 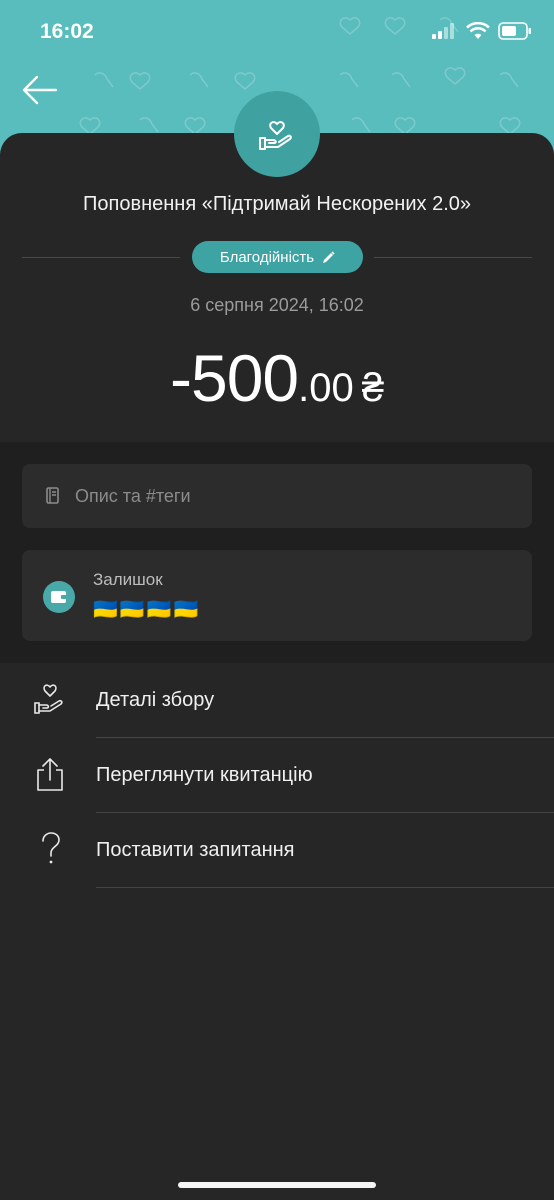 What do you see at coordinates (133, 496) in the screenshot?
I see `description-placeholder: Опис та #теги` at bounding box center [133, 496].